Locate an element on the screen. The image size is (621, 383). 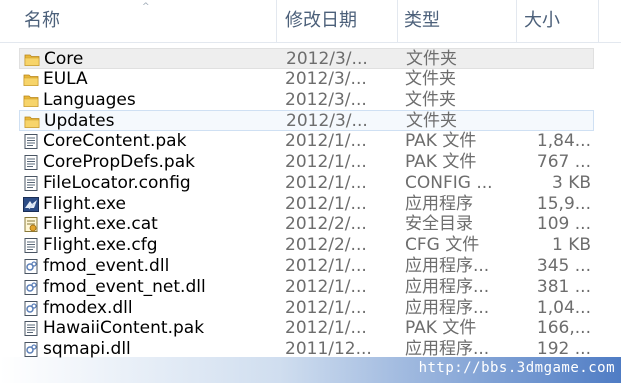
file-type: 安全目录 is located at coordinates (439, 224).